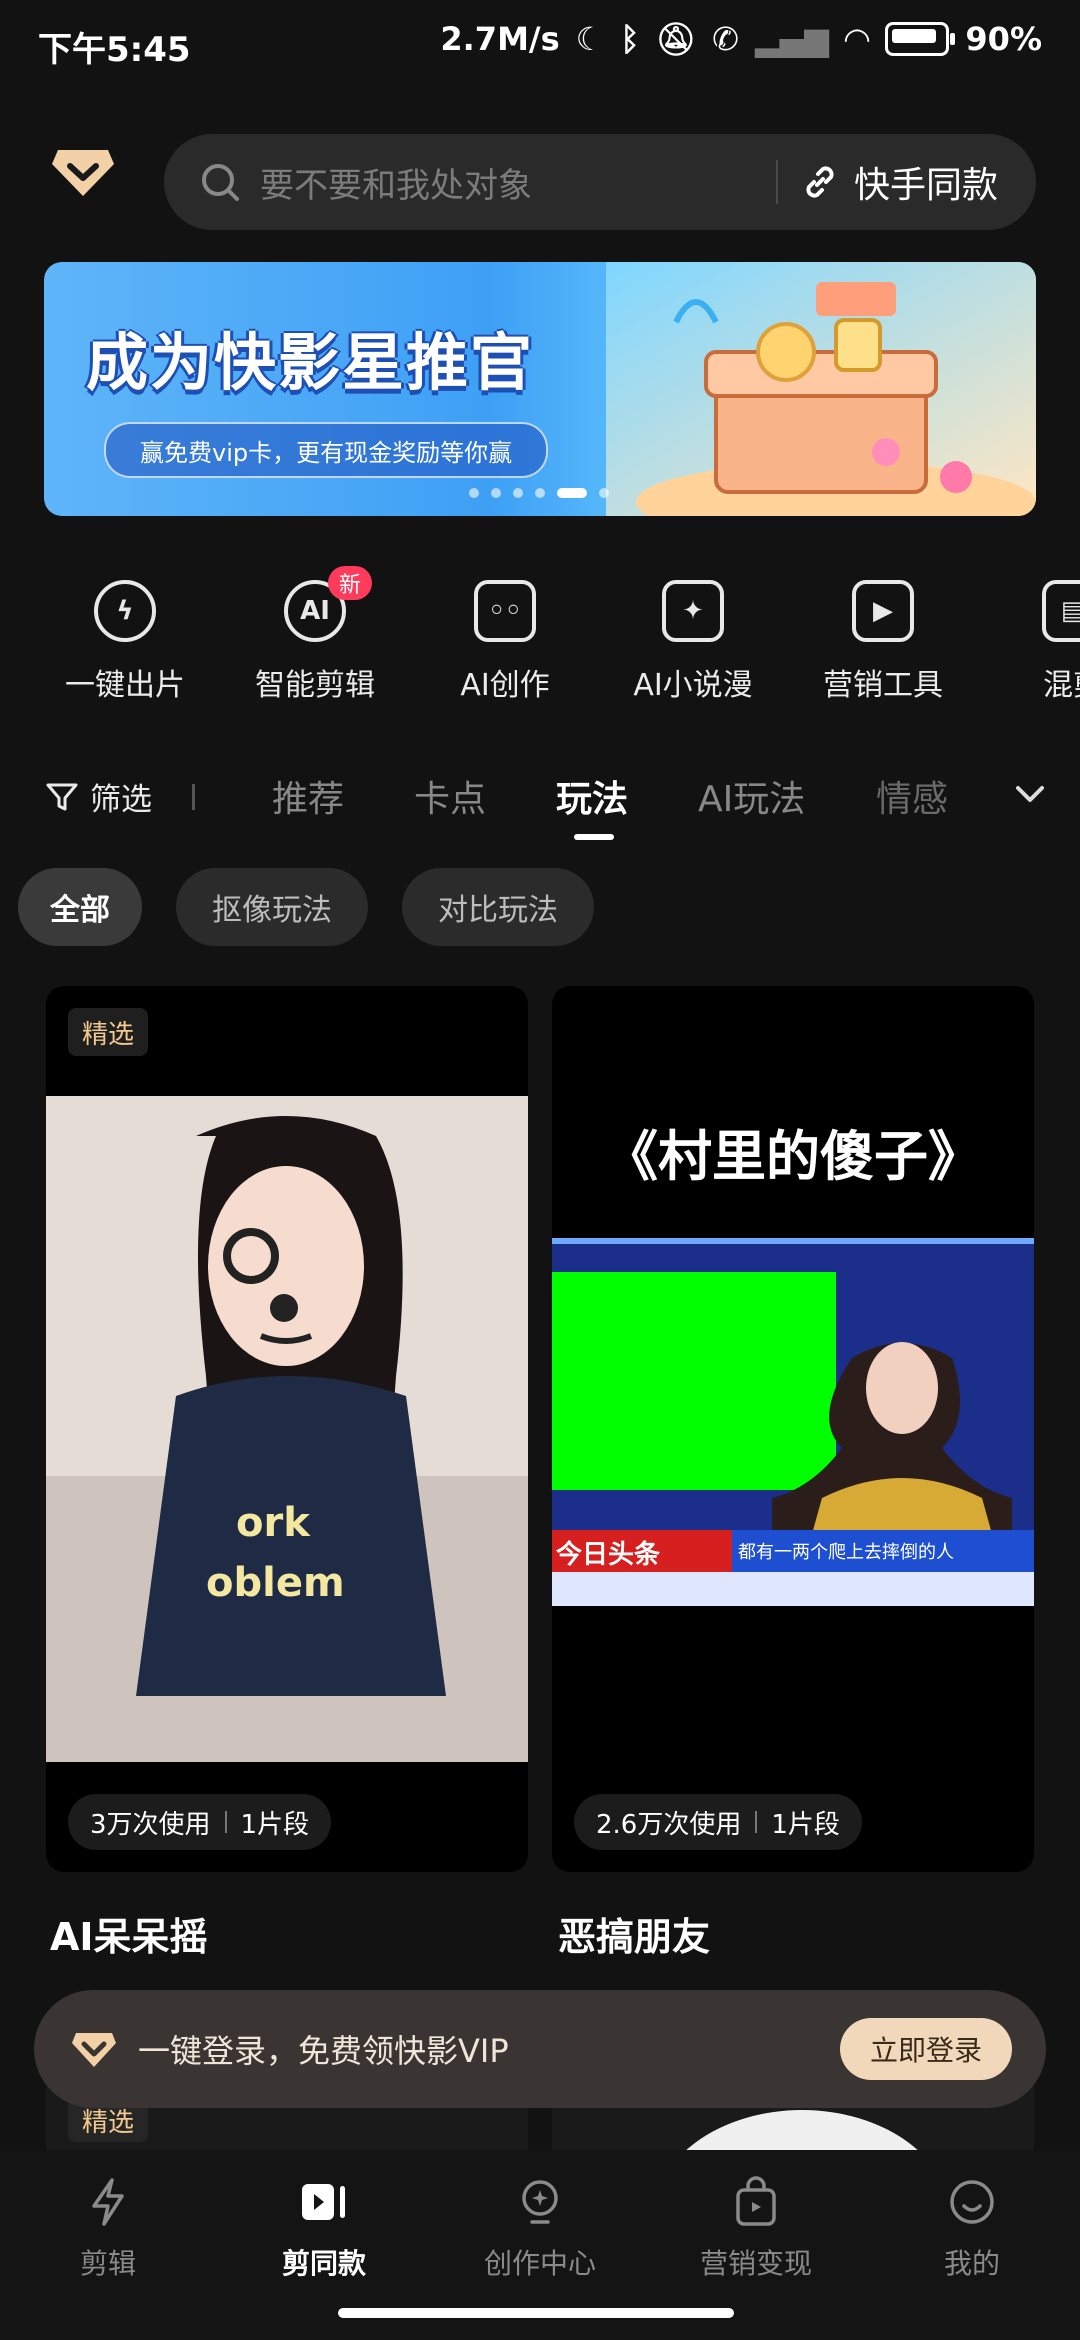  I want to click on tool-ai-novel-comic: ✦ AI小说漫, so click(693, 635).